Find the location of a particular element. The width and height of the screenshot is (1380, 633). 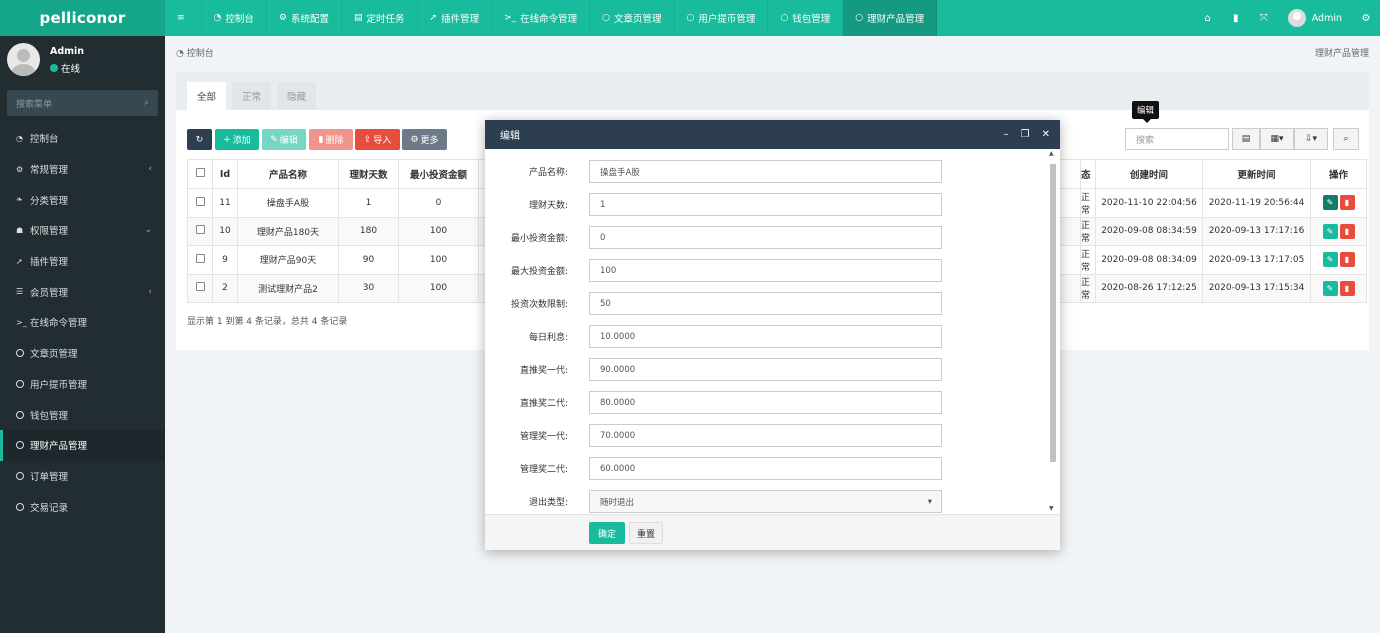

export-button: ⇩▾ is located at coordinates (1311, 139).